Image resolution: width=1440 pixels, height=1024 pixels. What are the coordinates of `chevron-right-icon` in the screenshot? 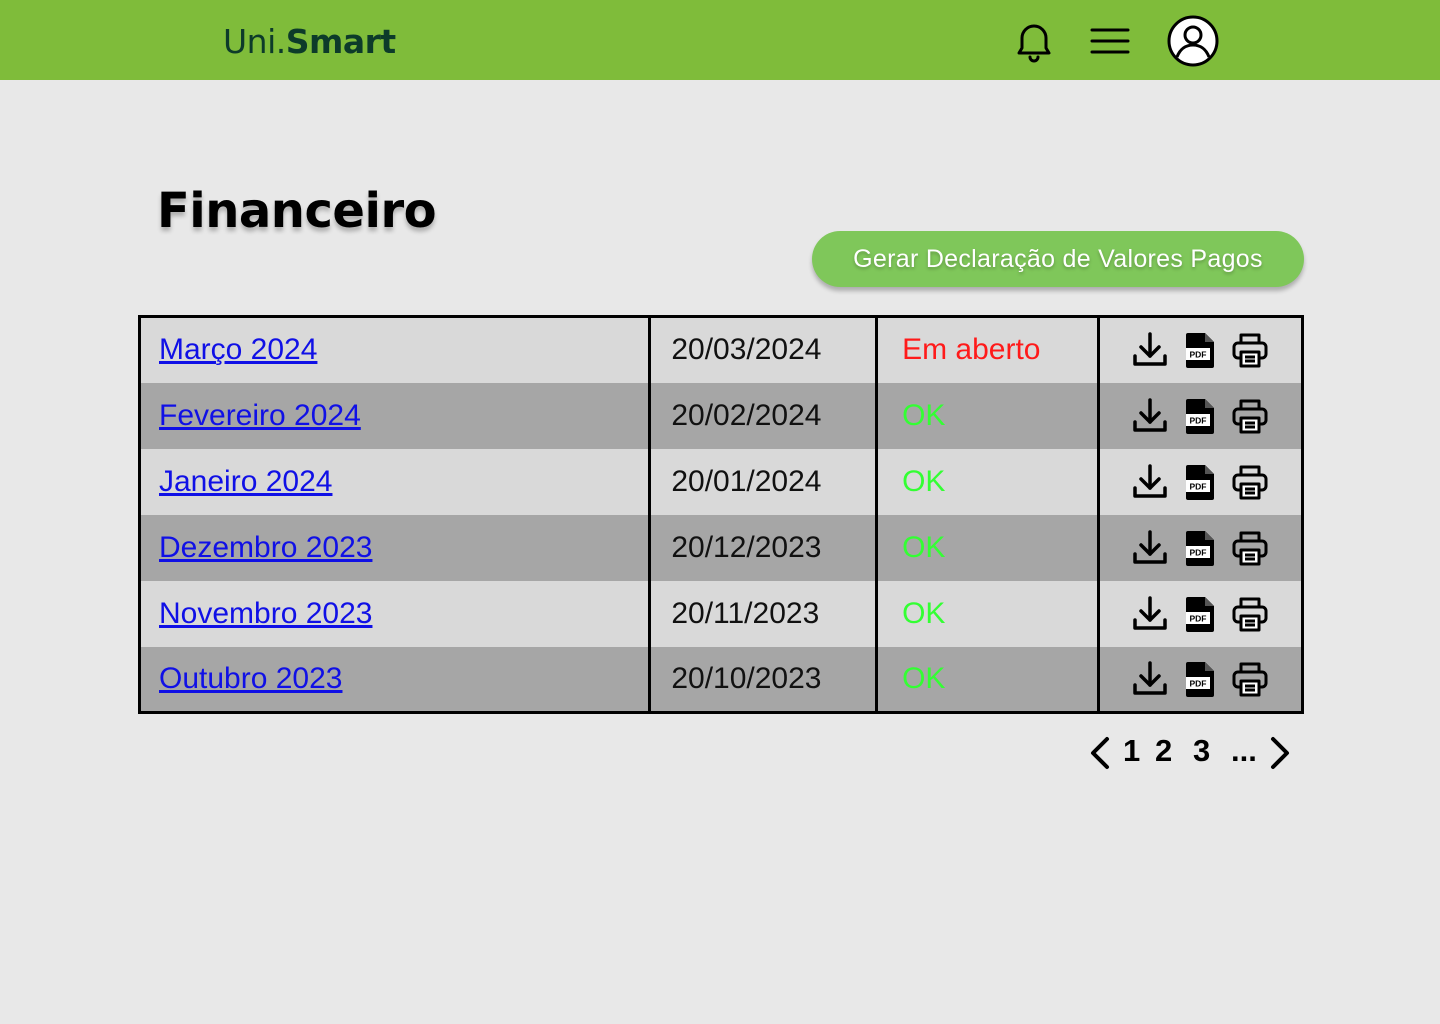 It's located at (1280, 753).